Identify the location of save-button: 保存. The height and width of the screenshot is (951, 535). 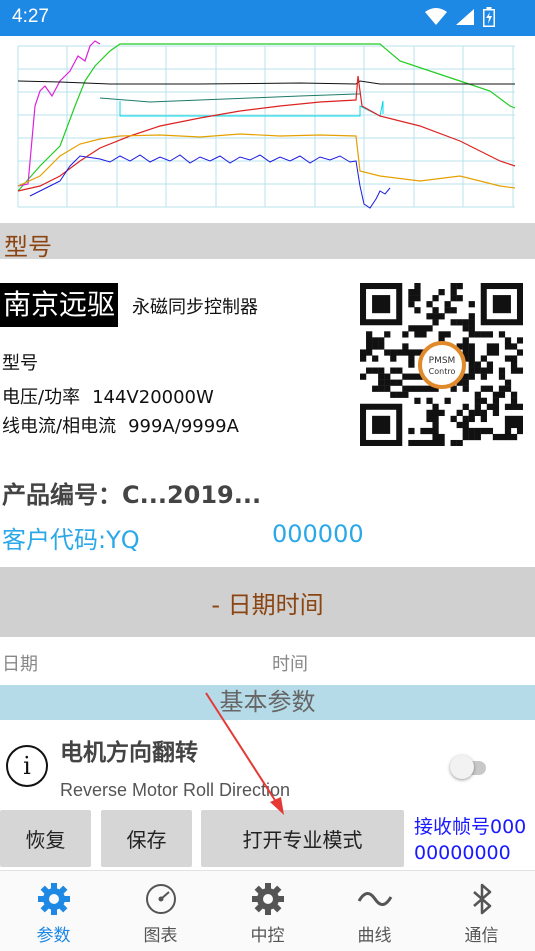
(146, 838).